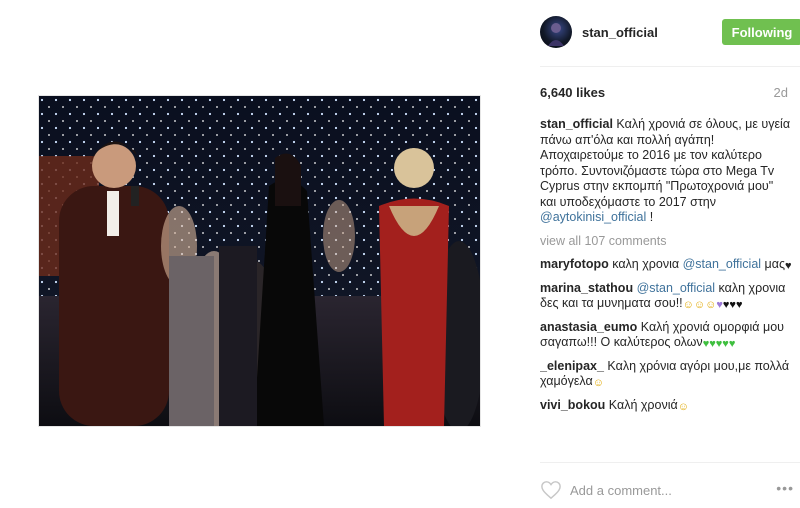 Image resolution: width=800 pixels, height=508 pixels. Describe the element at coordinates (660, 490) in the screenshot. I see `add-comment-input` at that location.